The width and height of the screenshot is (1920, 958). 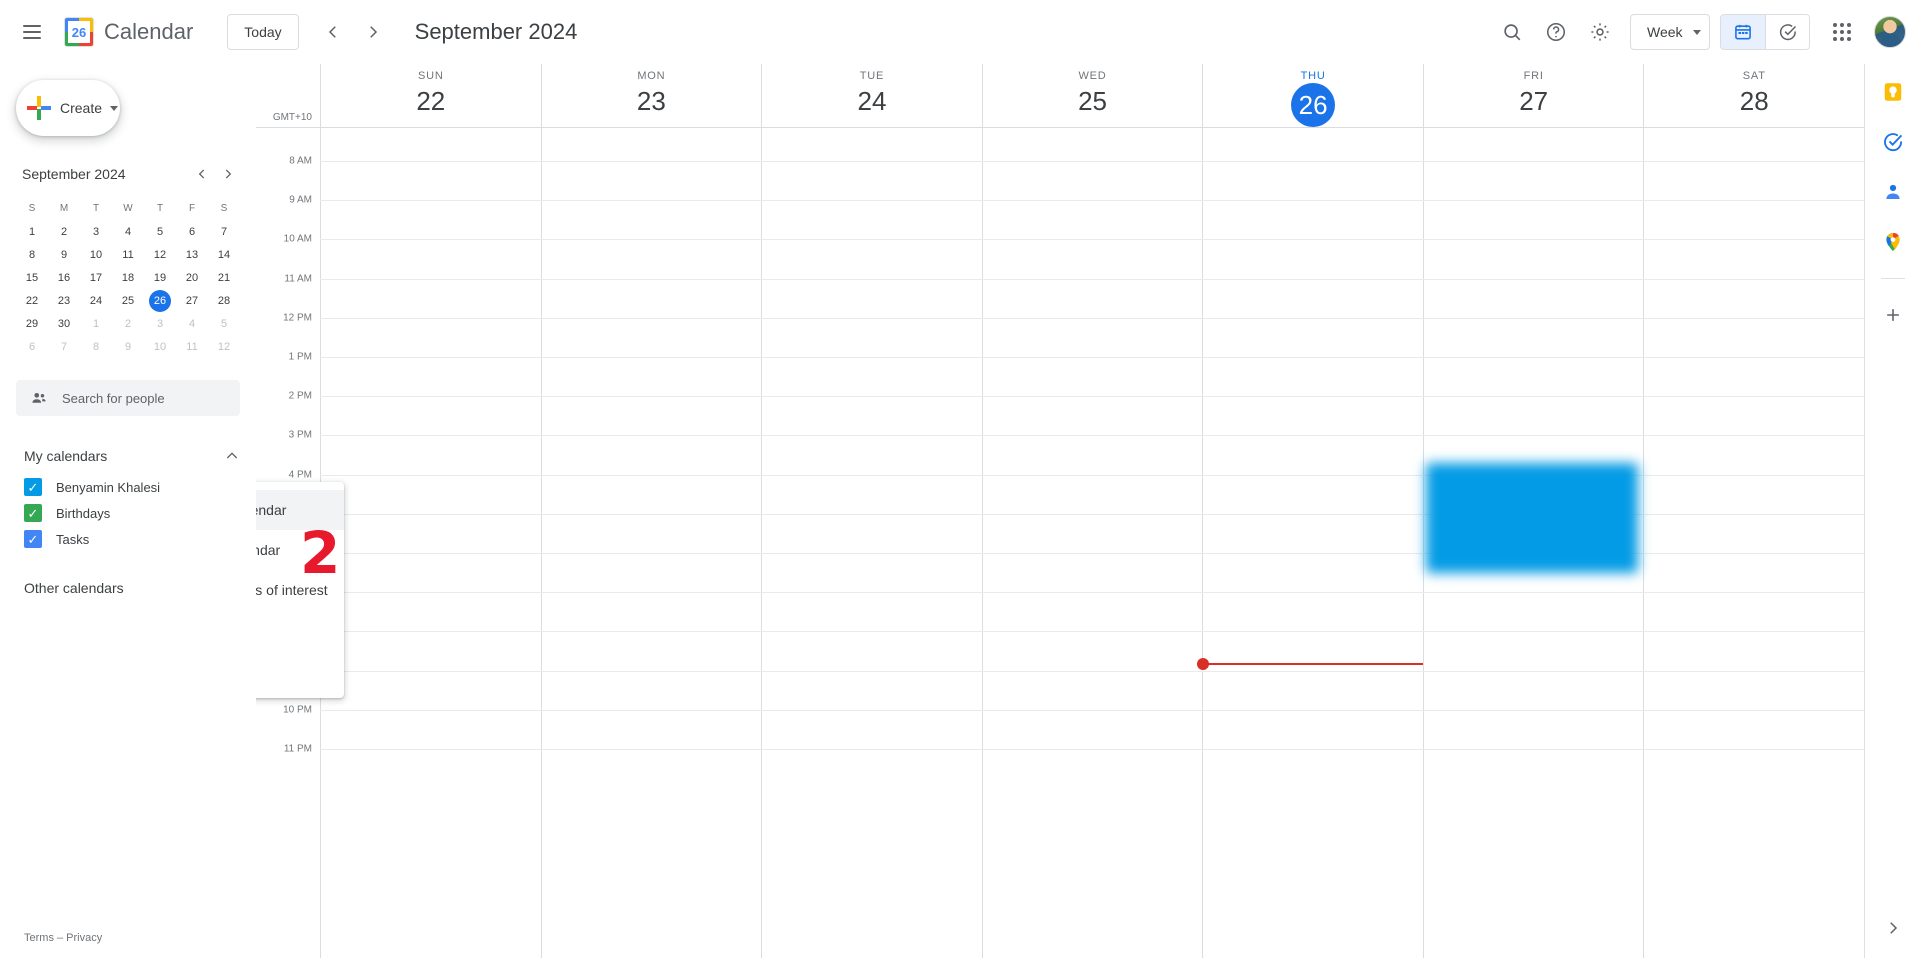 What do you see at coordinates (1787, 32) in the screenshot?
I see `tasks-view-toggle` at bounding box center [1787, 32].